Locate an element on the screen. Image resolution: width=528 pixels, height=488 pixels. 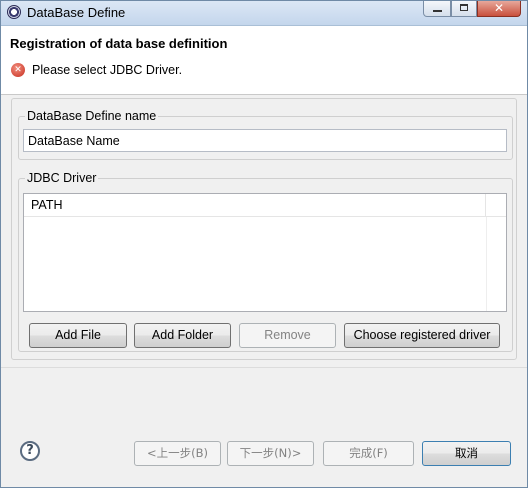
minimize-icon is located at coordinates (437, 11).